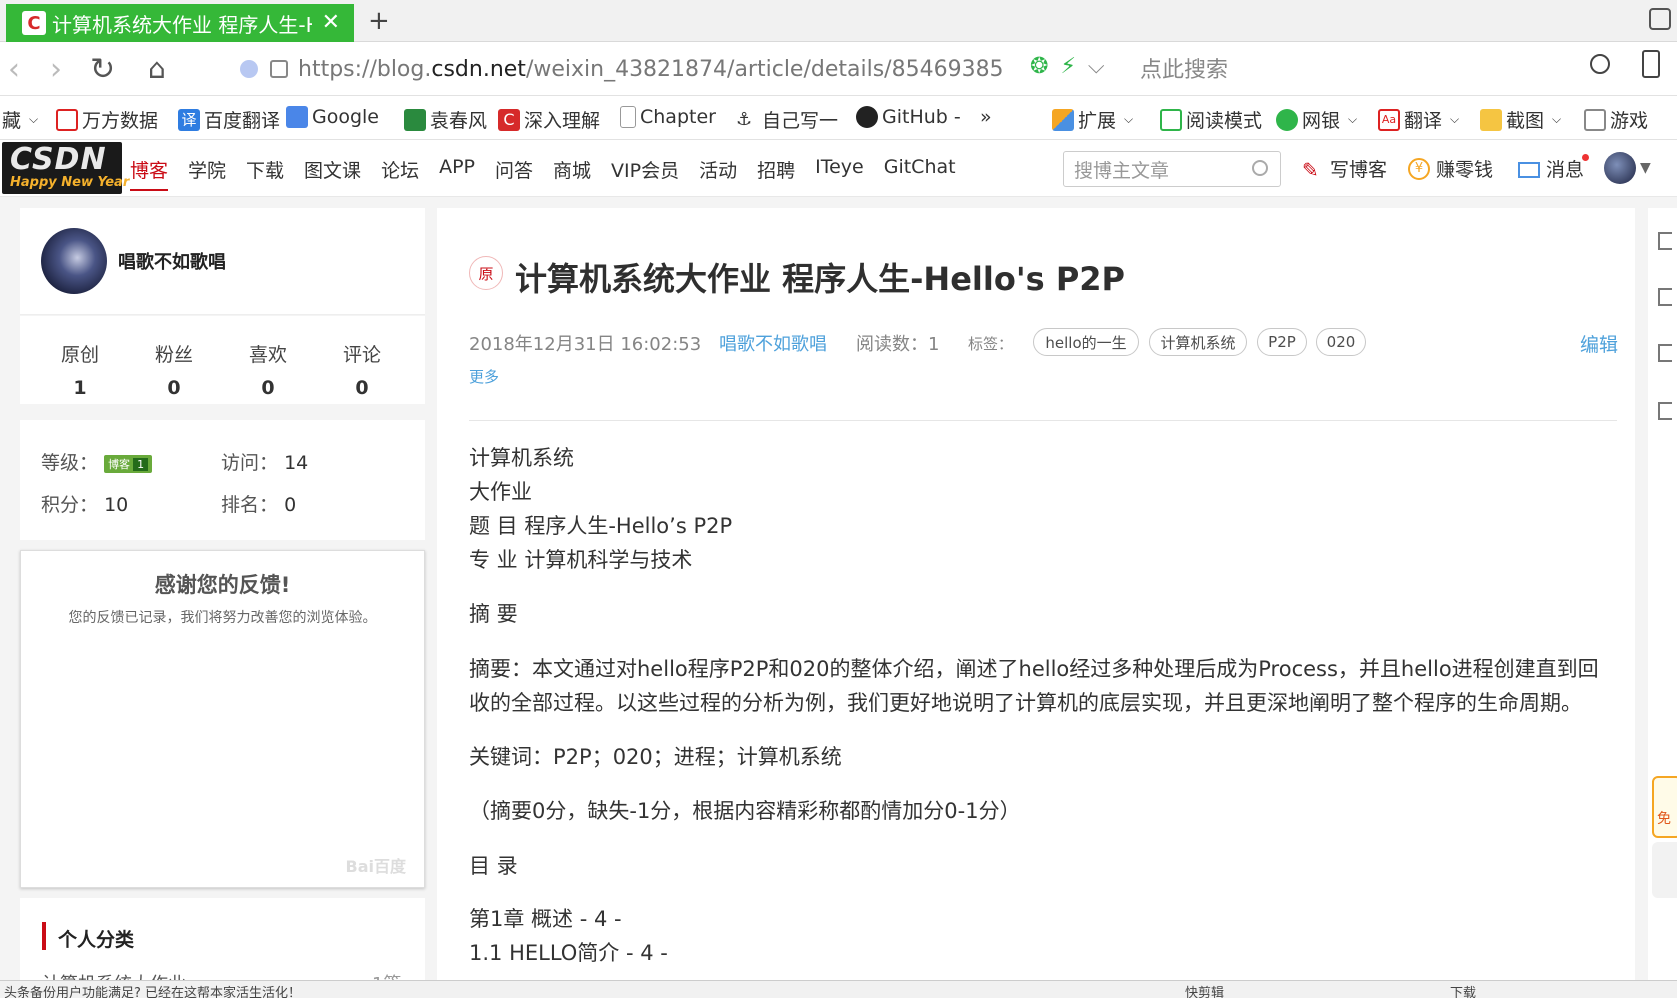 The height and width of the screenshot is (998, 1677). Describe the element at coordinates (1664, 870) in the screenshot. I see `scroll-top-button` at that location.